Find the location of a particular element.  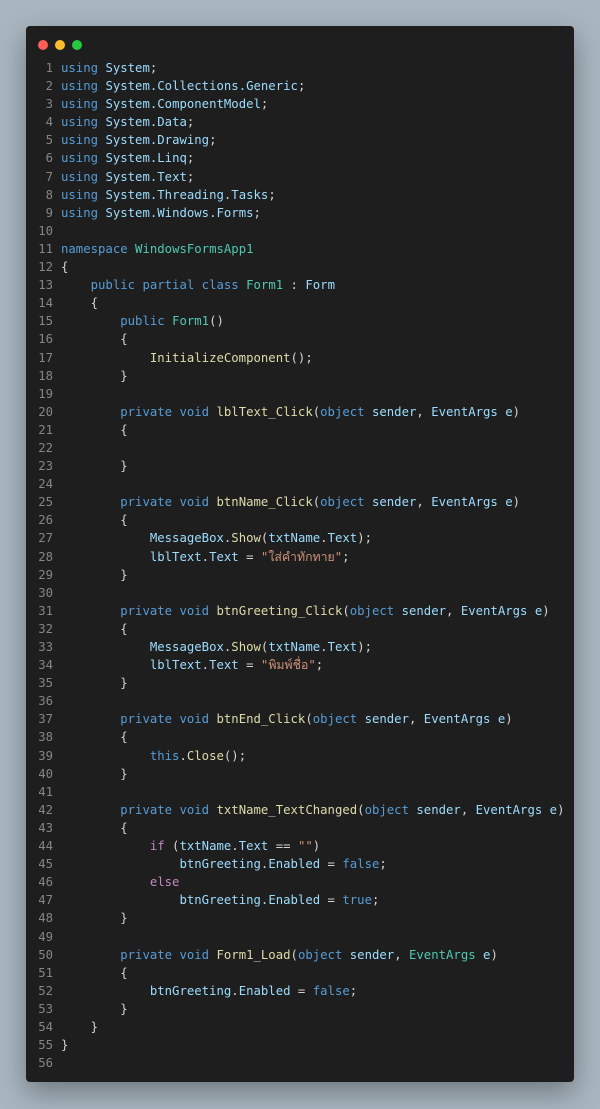

line-number: 26 is located at coordinates (45, 520).